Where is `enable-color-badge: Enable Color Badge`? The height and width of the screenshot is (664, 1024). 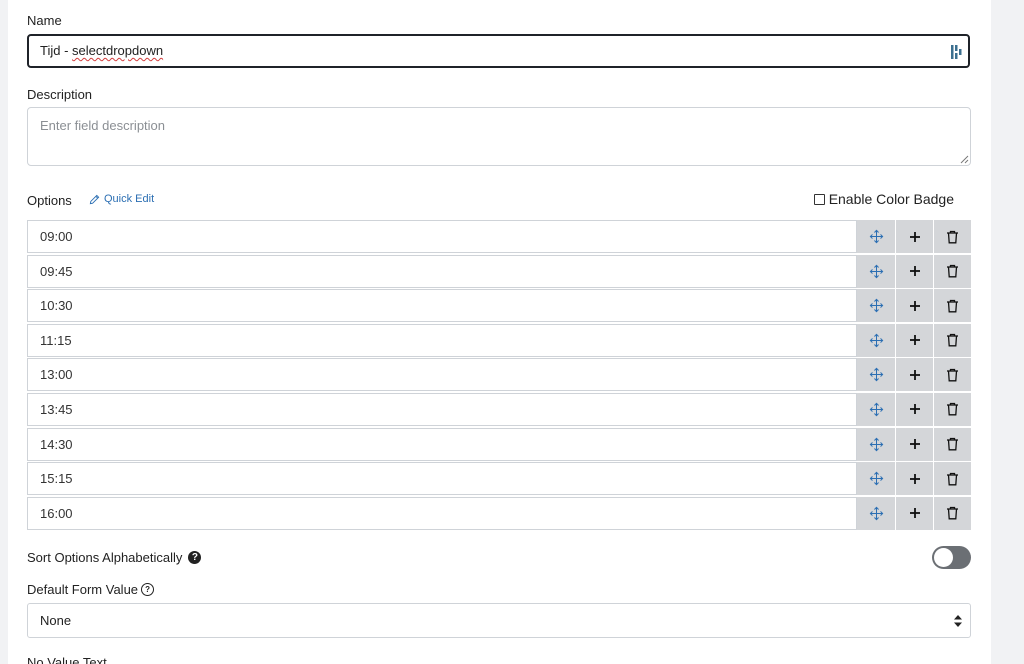 enable-color-badge: Enable Color Badge is located at coordinates (883, 199).